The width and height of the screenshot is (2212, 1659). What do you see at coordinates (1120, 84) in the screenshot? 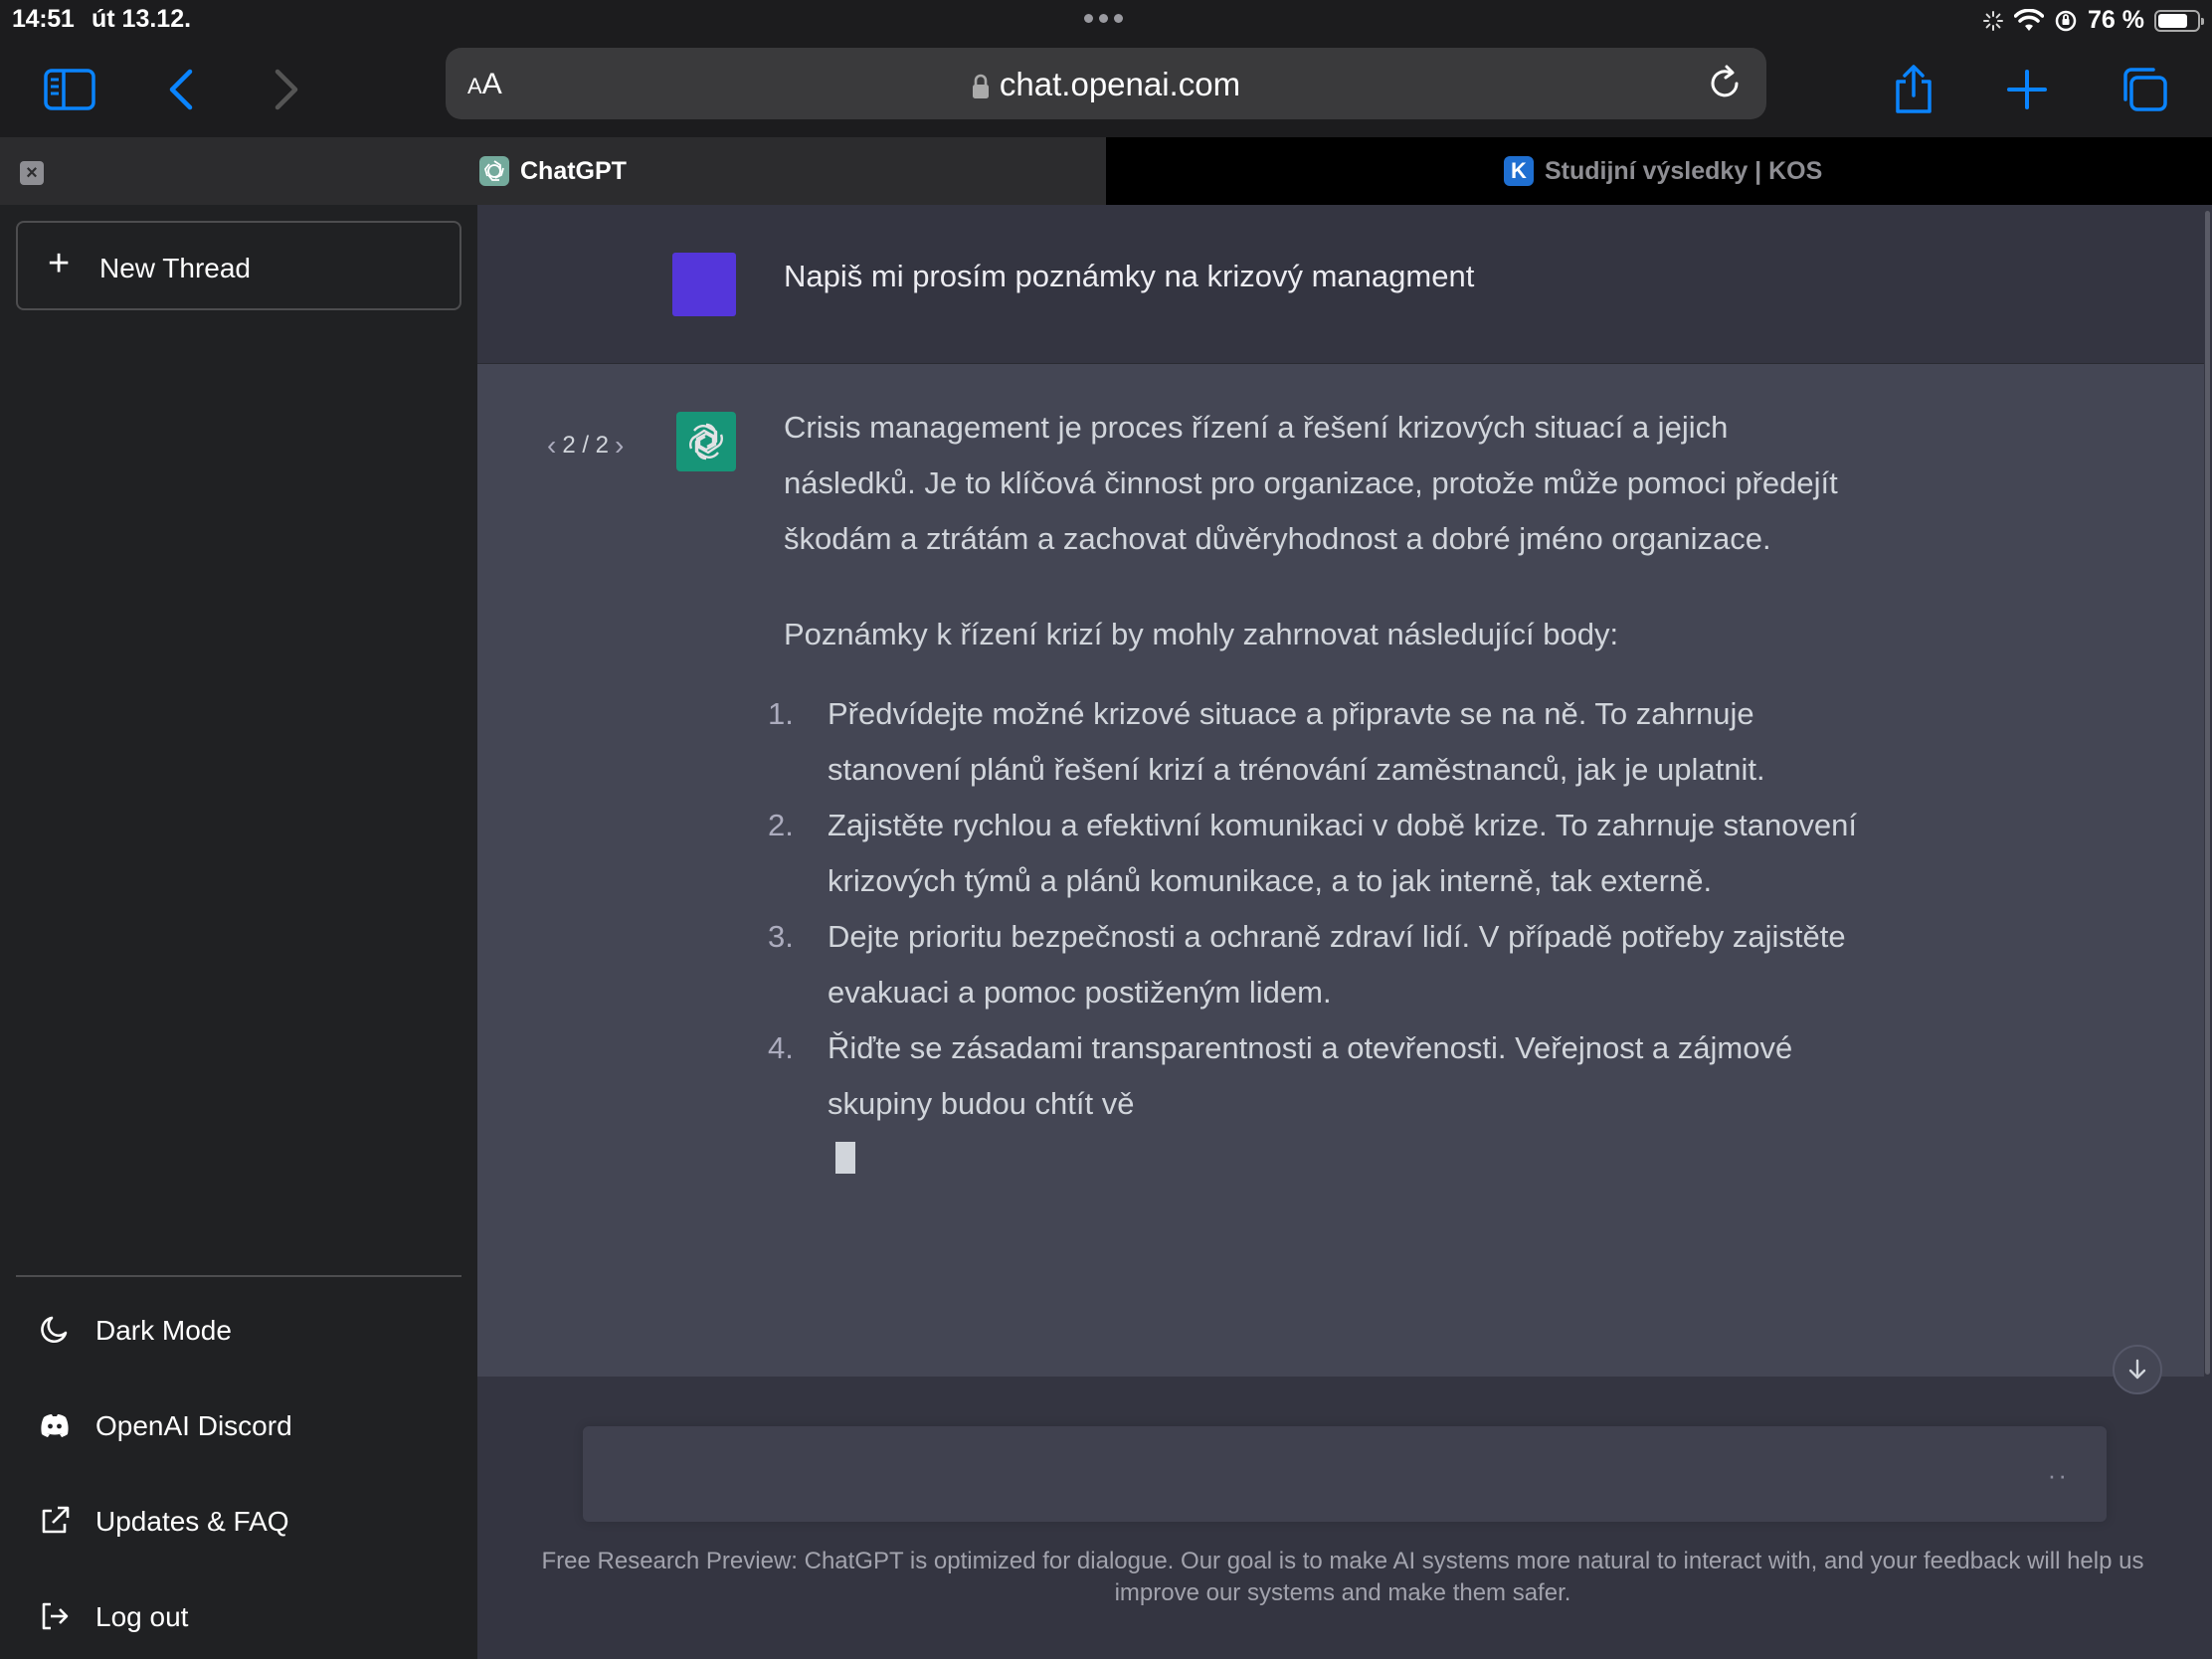
I see `url-text: chat.openai.com` at bounding box center [1120, 84].